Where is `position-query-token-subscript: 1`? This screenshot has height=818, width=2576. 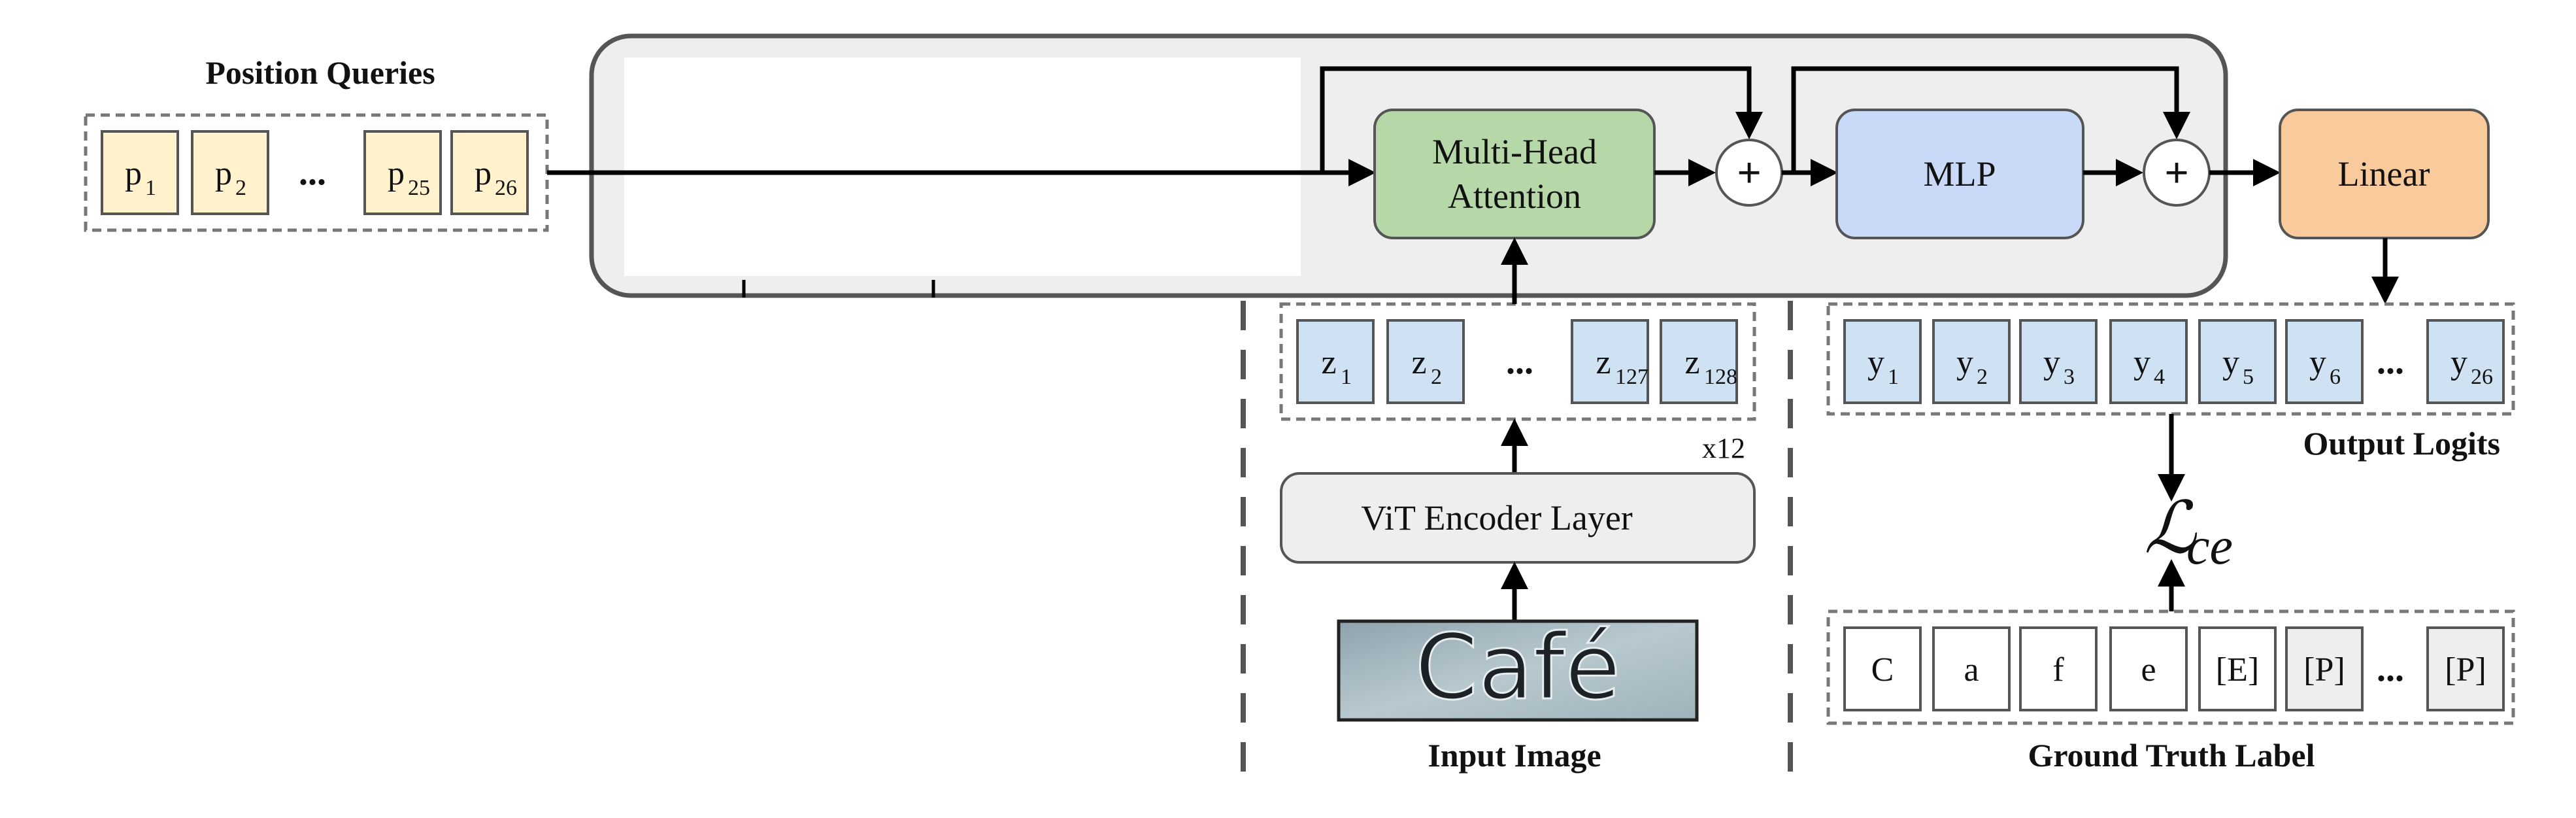 position-query-token-subscript: 1 is located at coordinates (151, 188).